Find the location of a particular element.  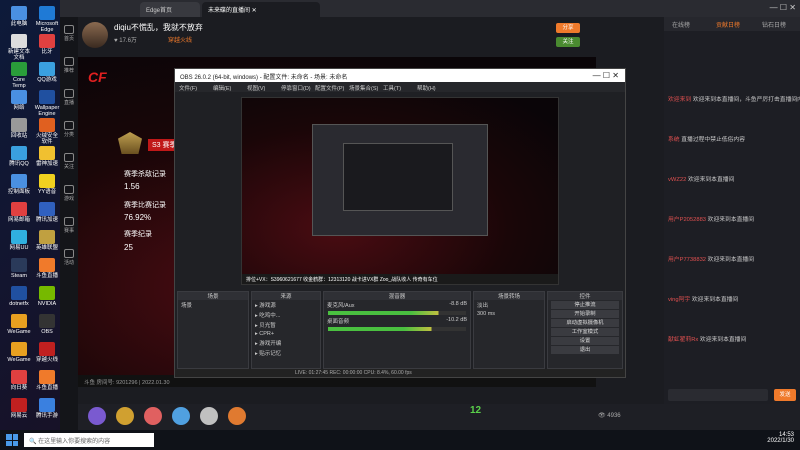

chat-user: 用户P7738832 is located at coordinates (688, 260).